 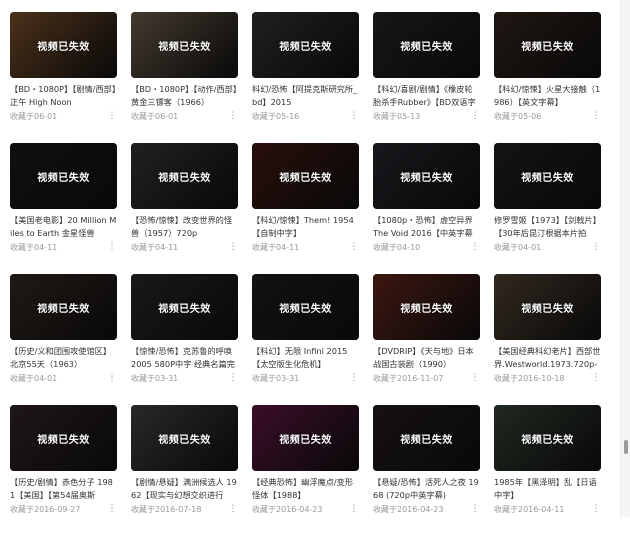 I want to click on video-title: 1985年【黑泽明】乱【日语中字】, so click(x=547, y=489).